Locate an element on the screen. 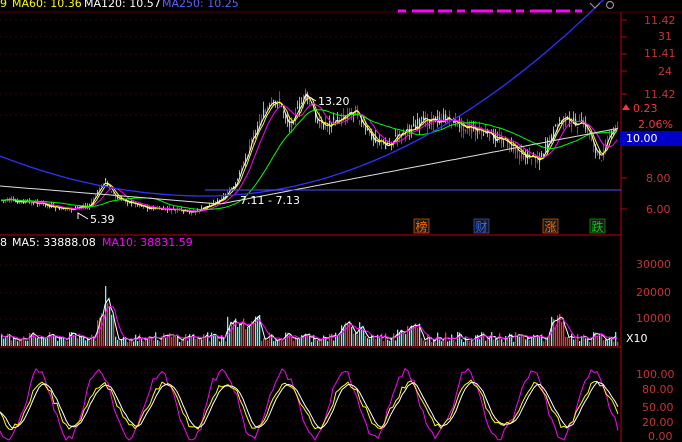 Image resolution: width=682 pixels, height=442 pixels. vol-legend-ma10: MA10: 38831.59 is located at coordinates (147, 242).